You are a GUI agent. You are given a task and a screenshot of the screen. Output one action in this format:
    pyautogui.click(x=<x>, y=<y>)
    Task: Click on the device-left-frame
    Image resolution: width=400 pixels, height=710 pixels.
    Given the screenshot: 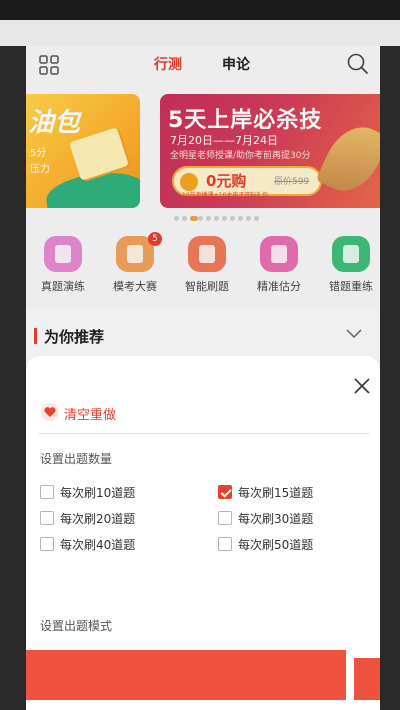 What is the action you would take?
    pyautogui.click(x=13, y=378)
    